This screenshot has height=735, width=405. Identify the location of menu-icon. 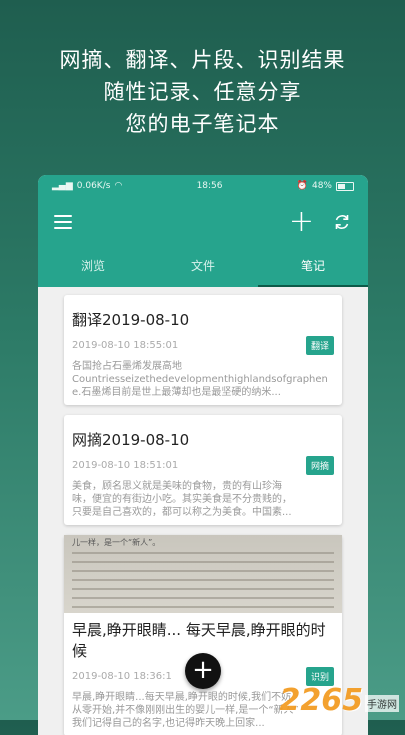
(63, 222).